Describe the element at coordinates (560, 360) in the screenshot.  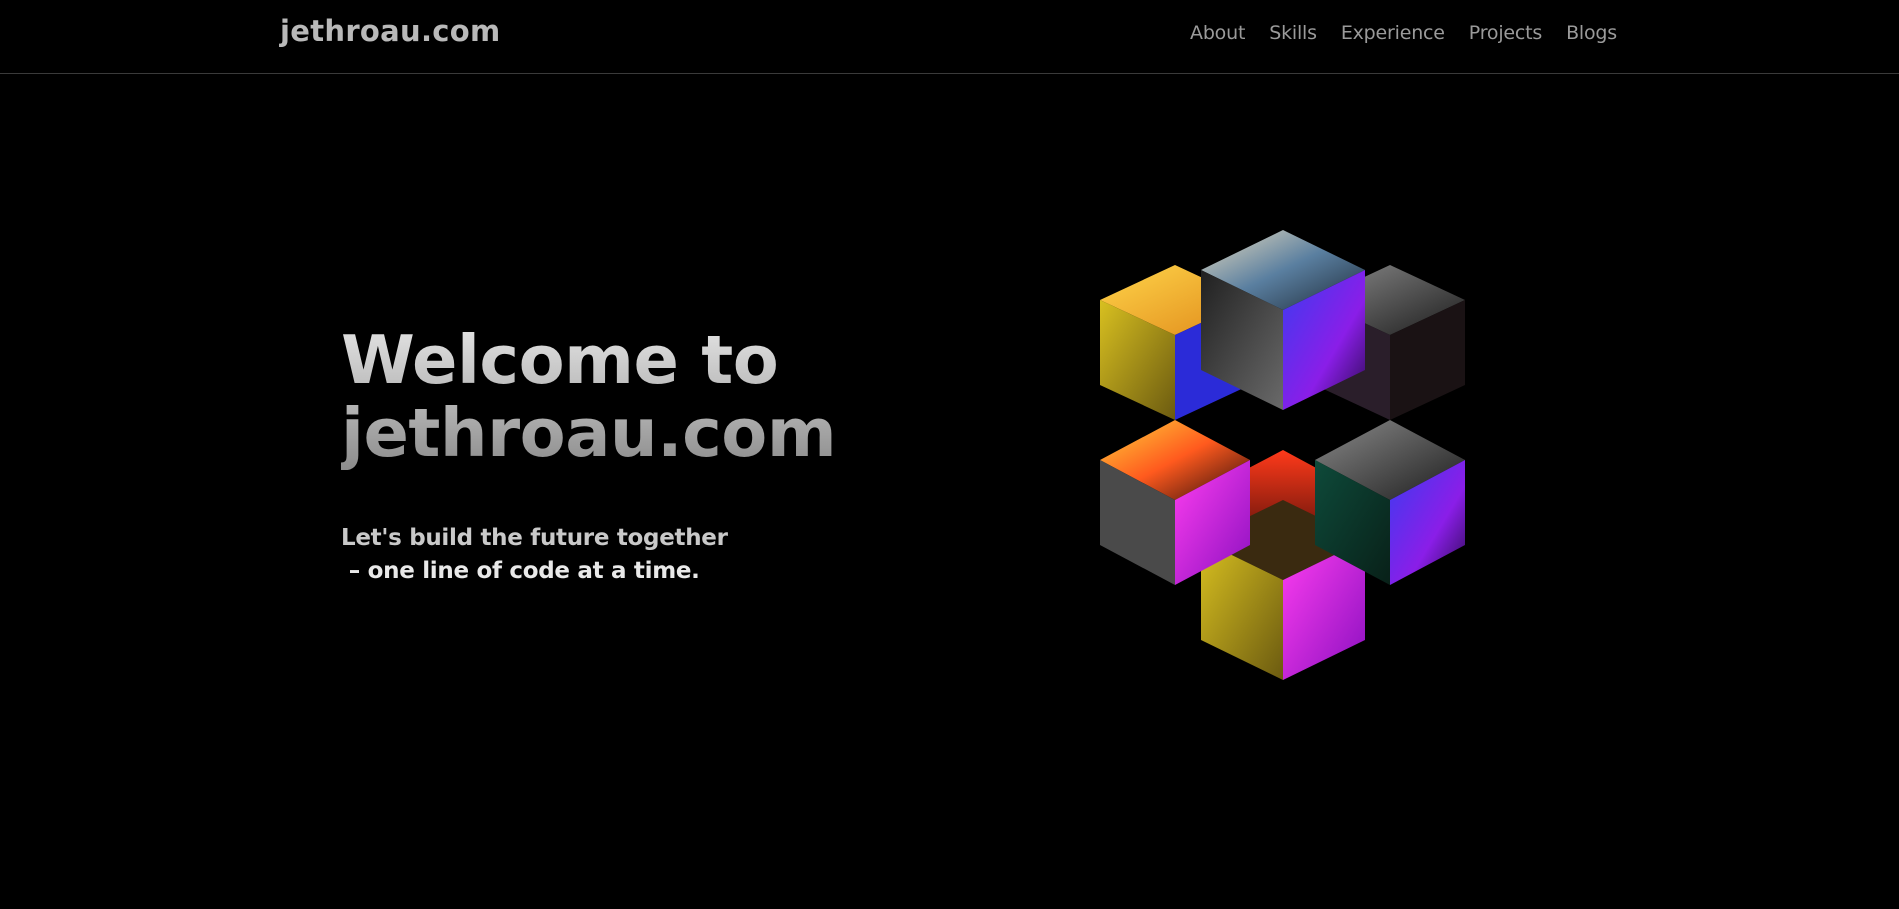
I see `hero-title-line-1: Welcome to` at that location.